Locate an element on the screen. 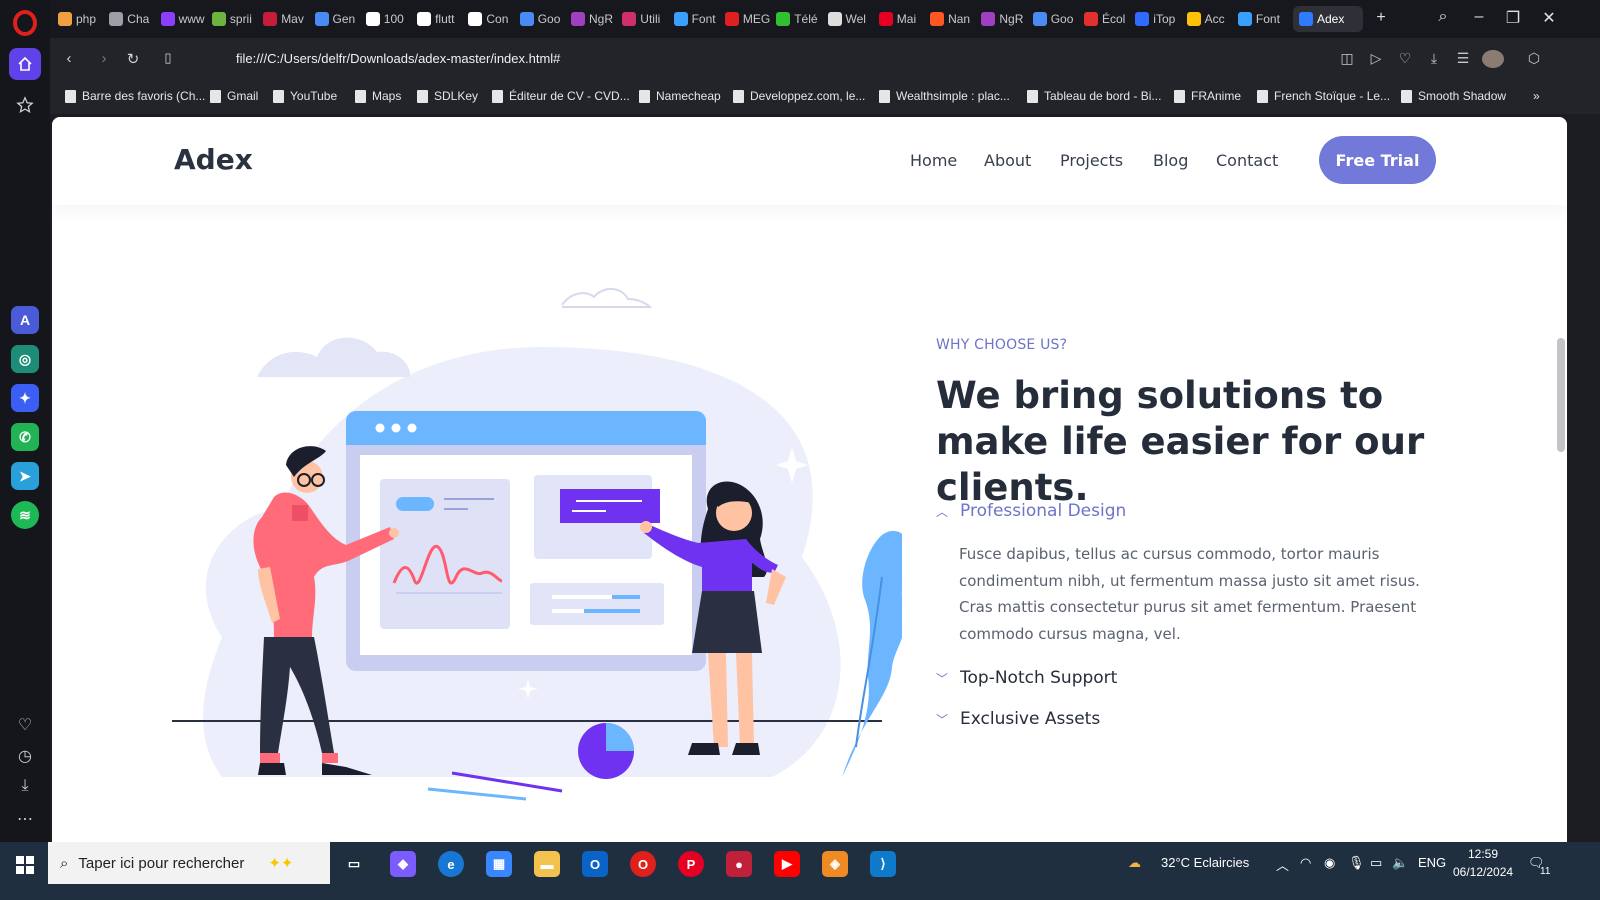 The height and width of the screenshot is (900, 1600). reload-icon: ↻ is located at coordinates (133, 59).